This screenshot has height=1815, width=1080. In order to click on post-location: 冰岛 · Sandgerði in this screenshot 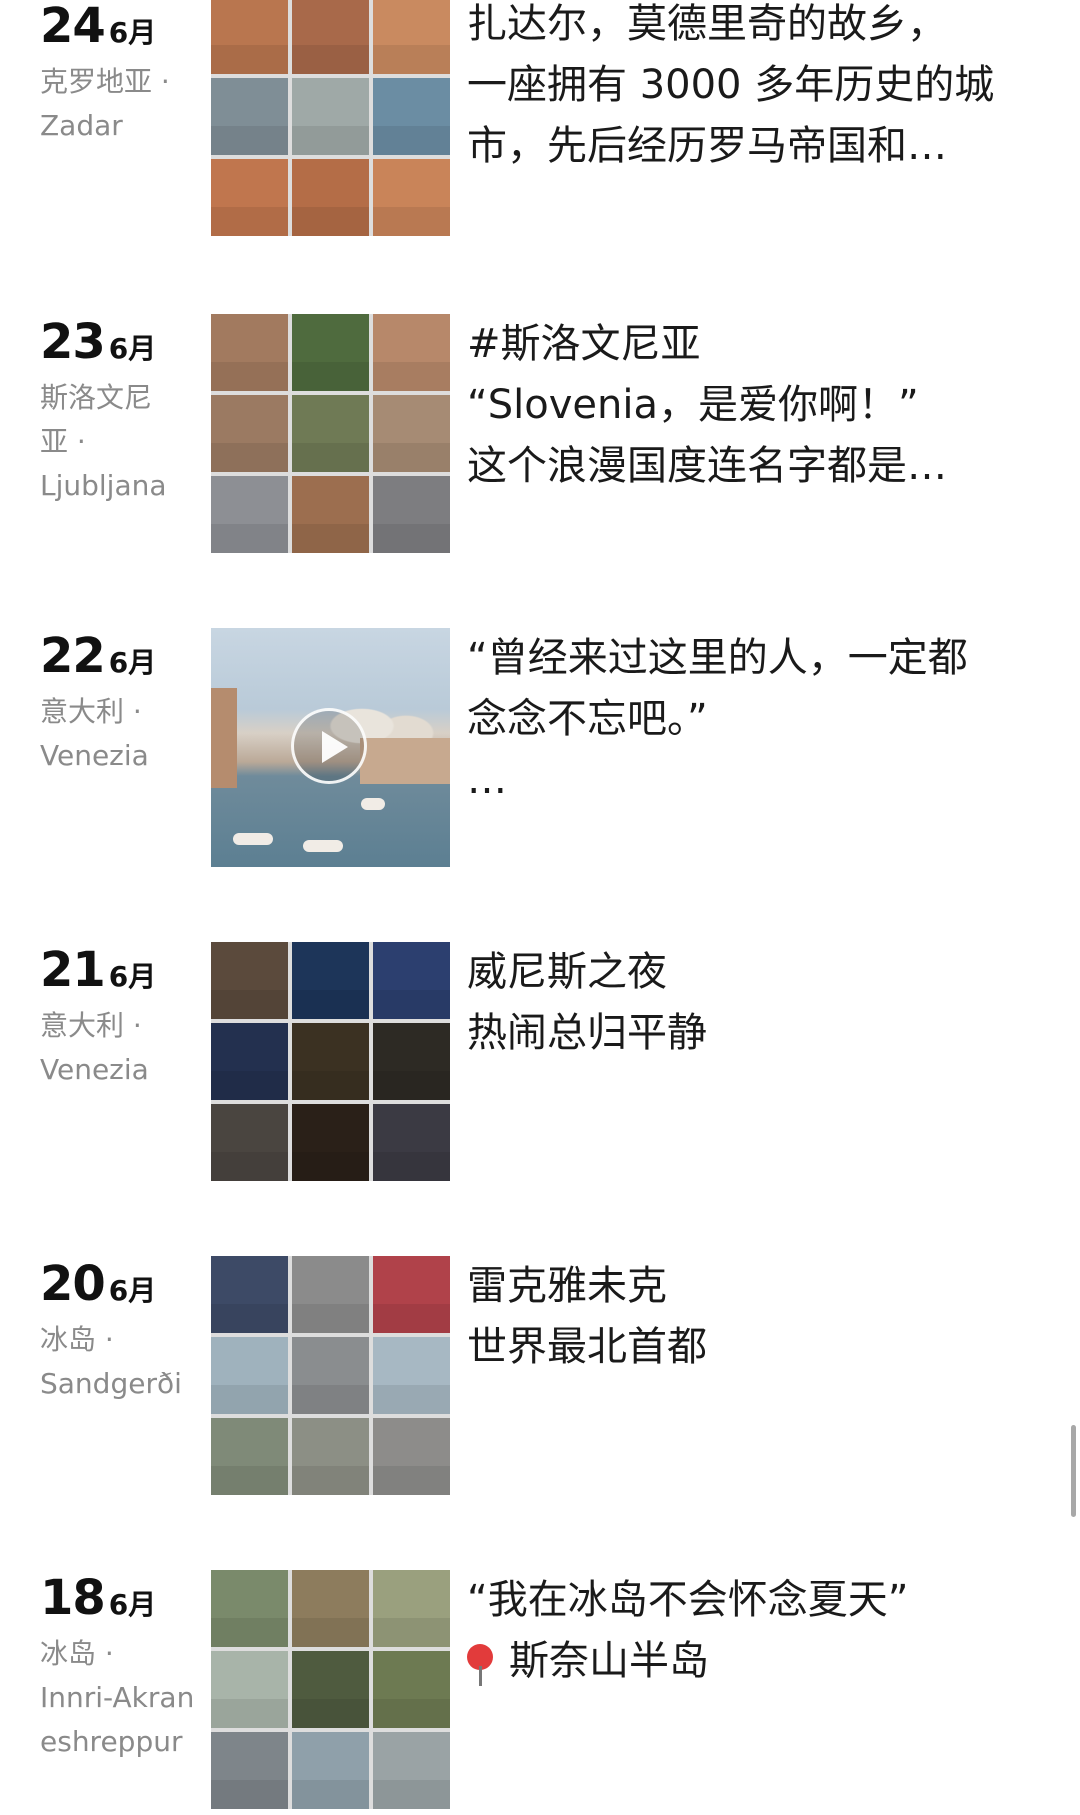, I will do `click(111, 1361)`.